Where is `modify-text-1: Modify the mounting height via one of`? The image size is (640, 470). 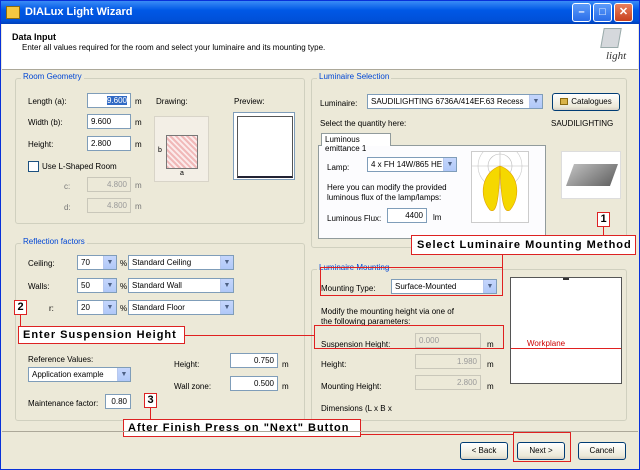
modify-text-1: Modify the mounting height via one of is located at coordinates (387, 311).